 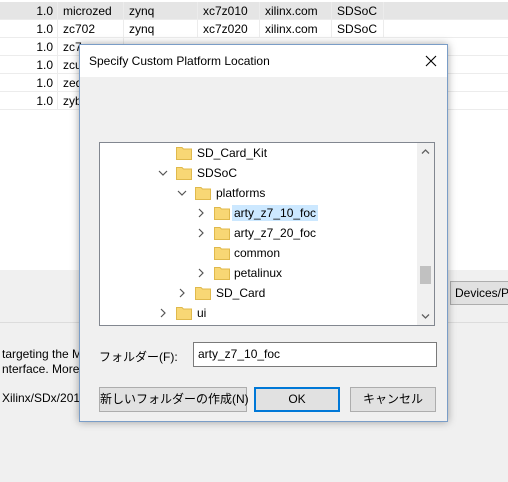 I want to click on tree-item-sd-card: SD_Card, so click(x=258, y=293).